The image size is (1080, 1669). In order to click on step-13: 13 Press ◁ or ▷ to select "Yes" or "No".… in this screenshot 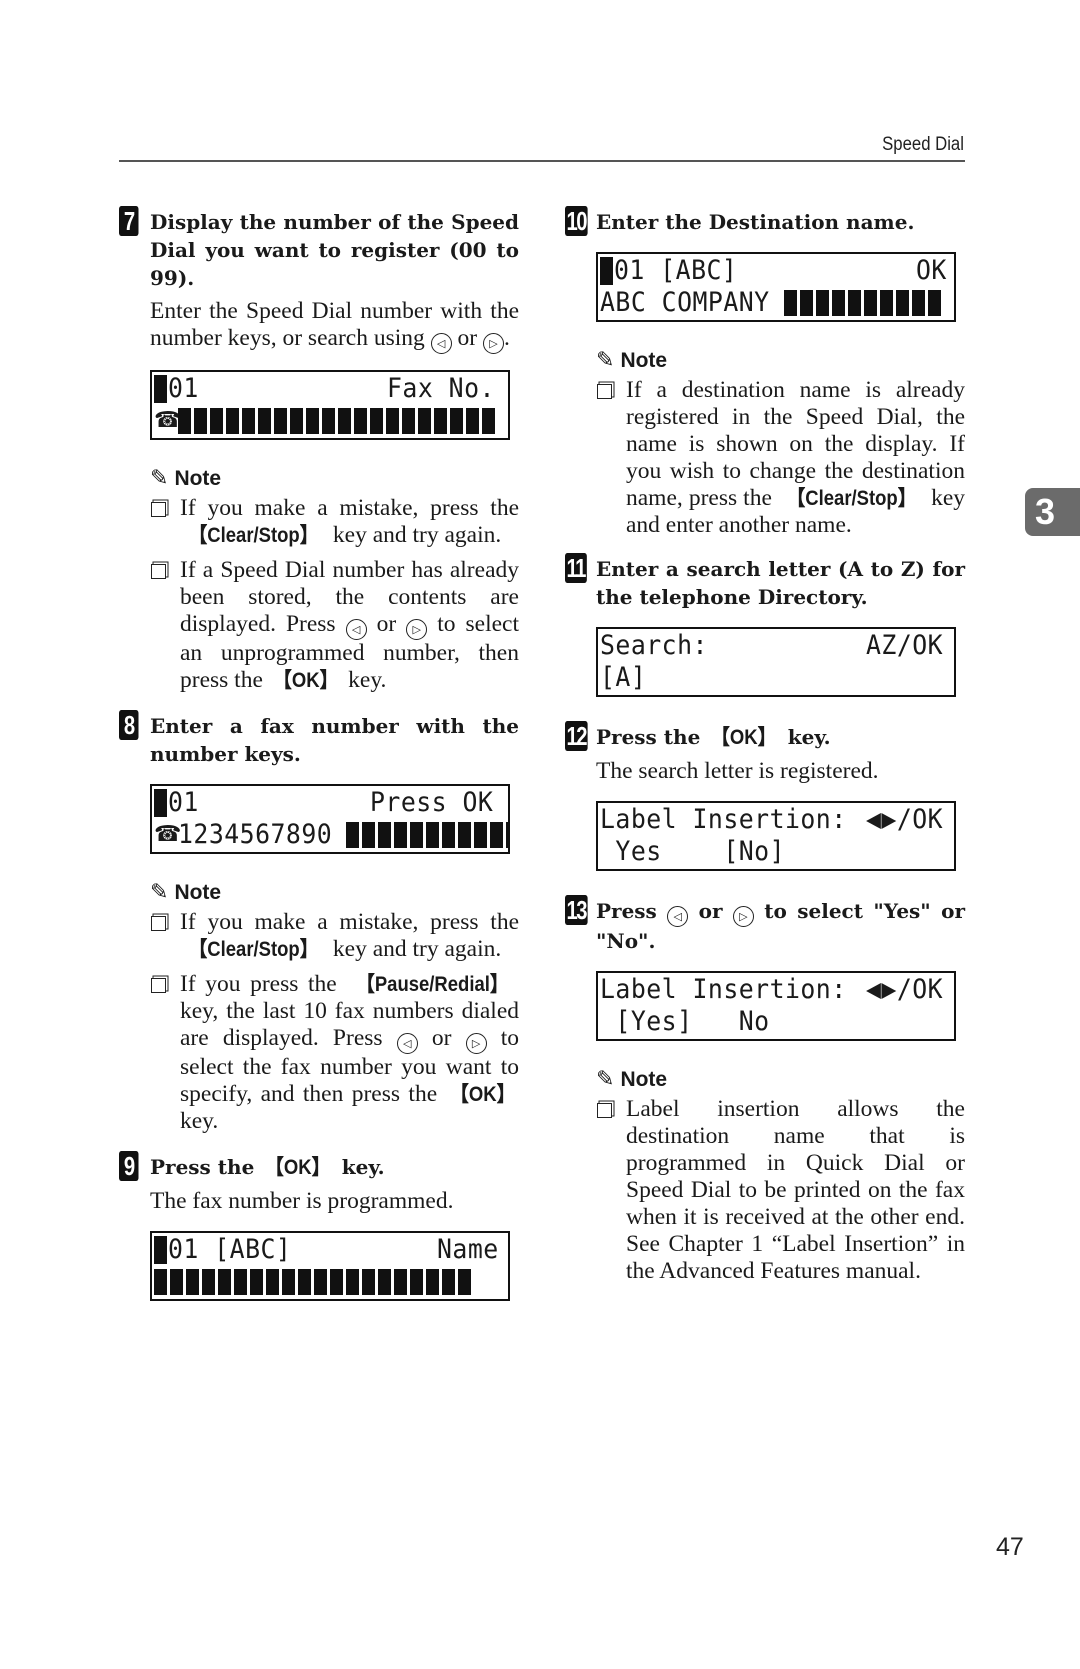, I will do `click(765, 1090)`.